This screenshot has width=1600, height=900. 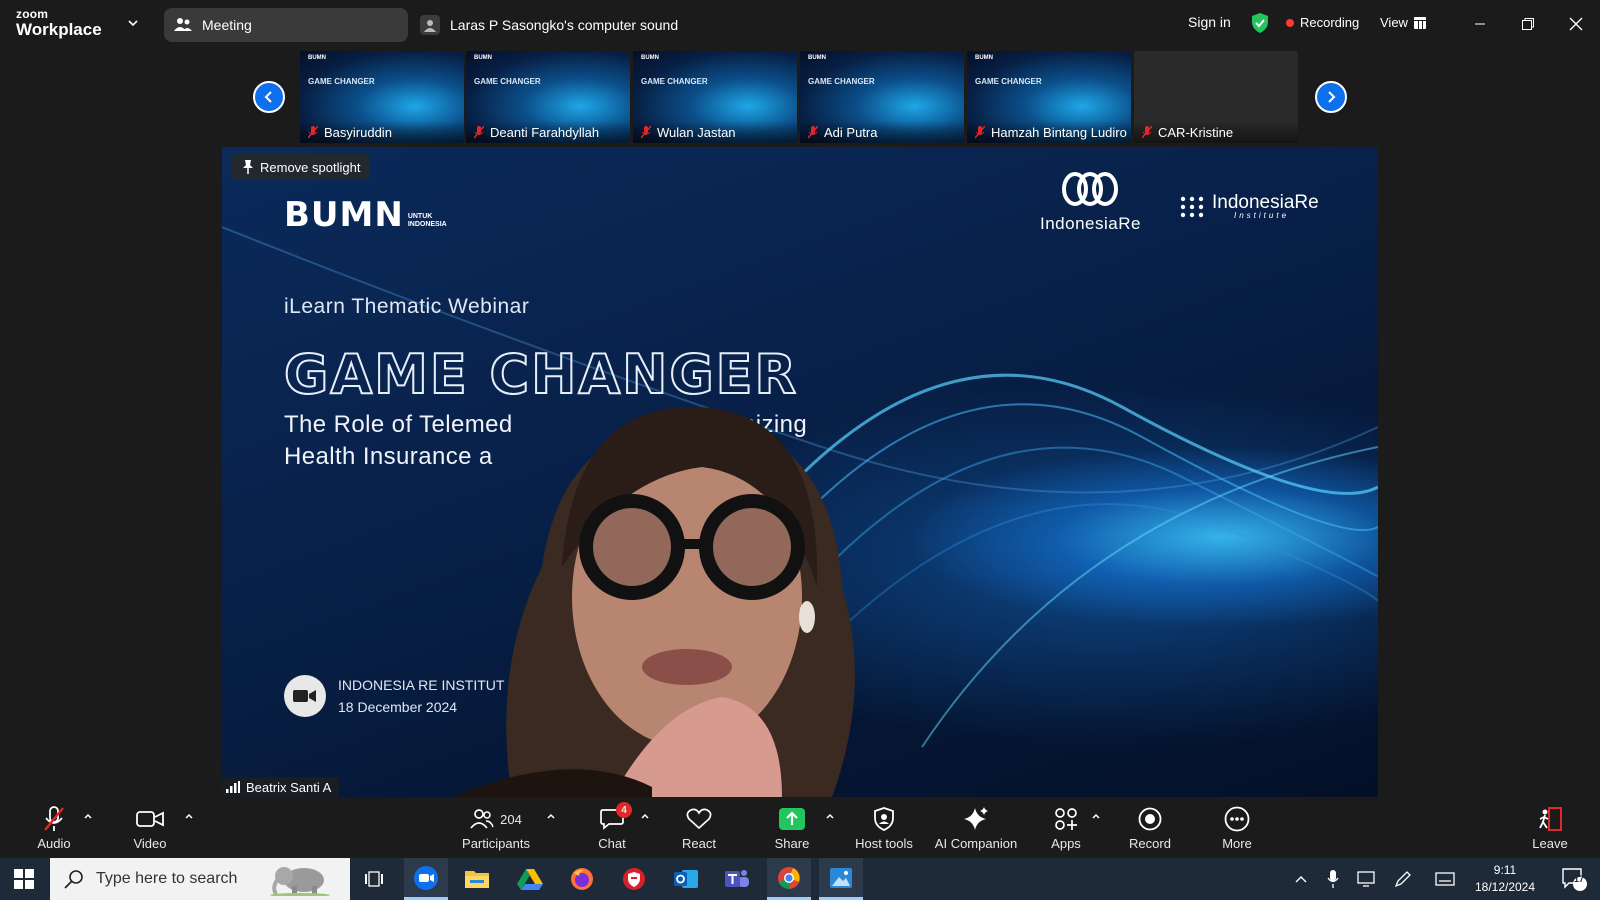 What do you see at coordinates (32, 14) in the screenshot?
I see `logo-zoom-text: zoom` at bounding box center [32, 14].